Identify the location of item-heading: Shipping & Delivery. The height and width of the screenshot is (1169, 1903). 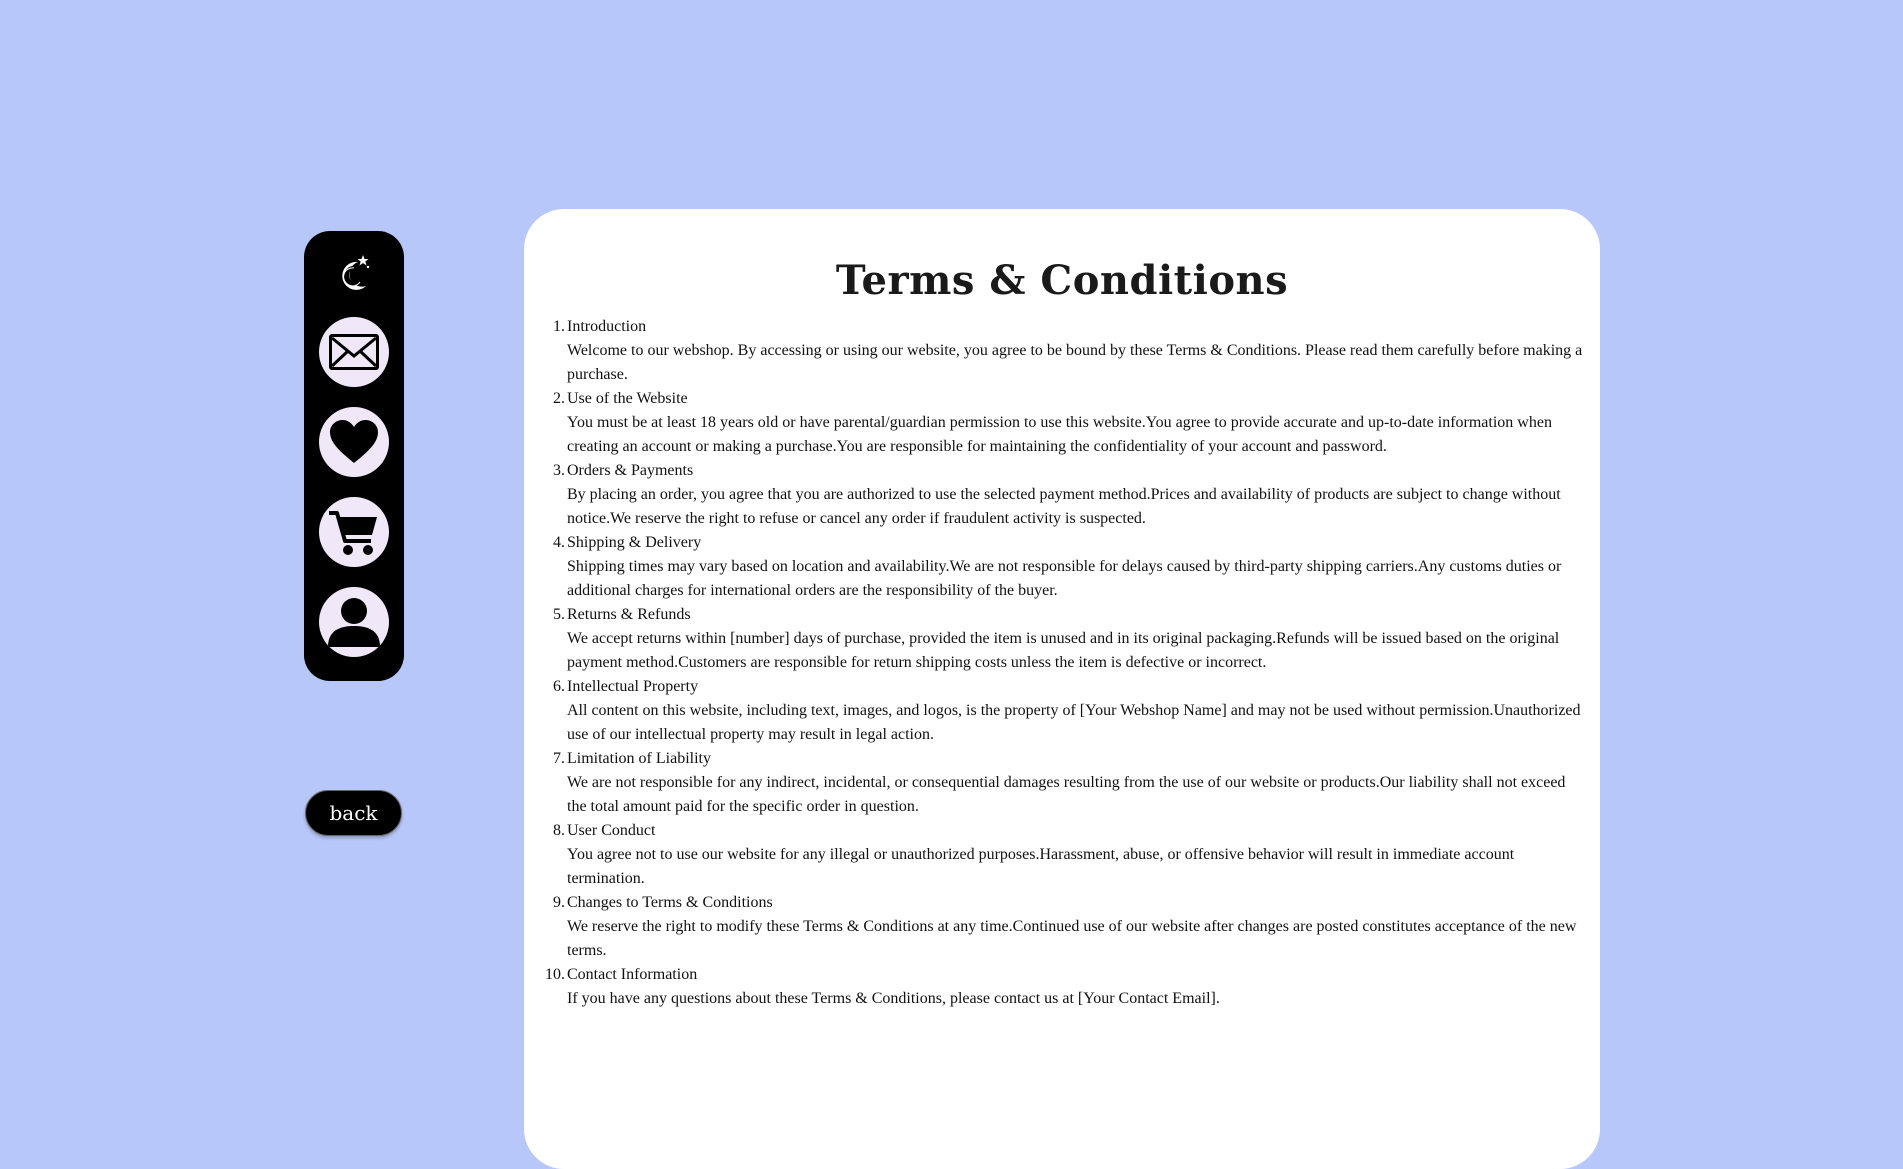
(634, 542).